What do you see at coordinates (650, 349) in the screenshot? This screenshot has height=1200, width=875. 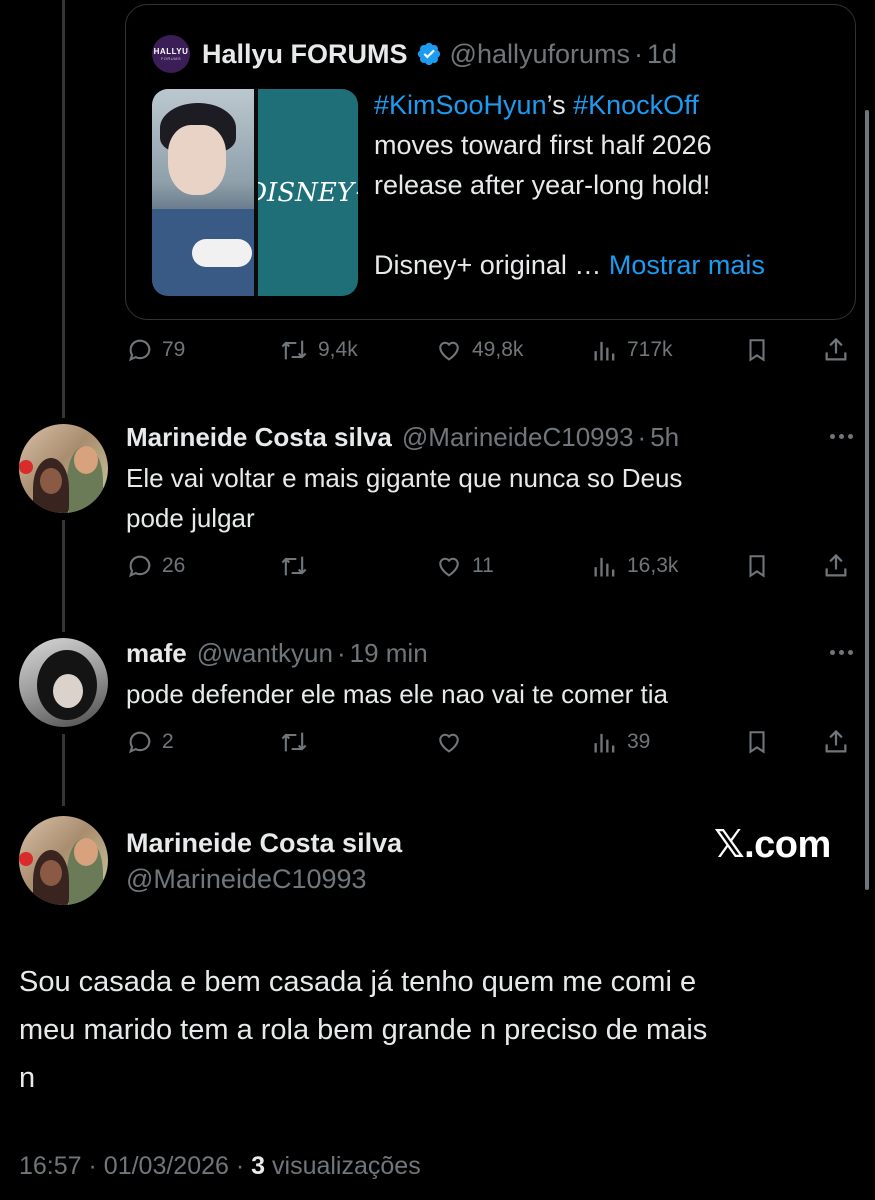 I see `views-count: 717k` at bounding box center [650, 349].